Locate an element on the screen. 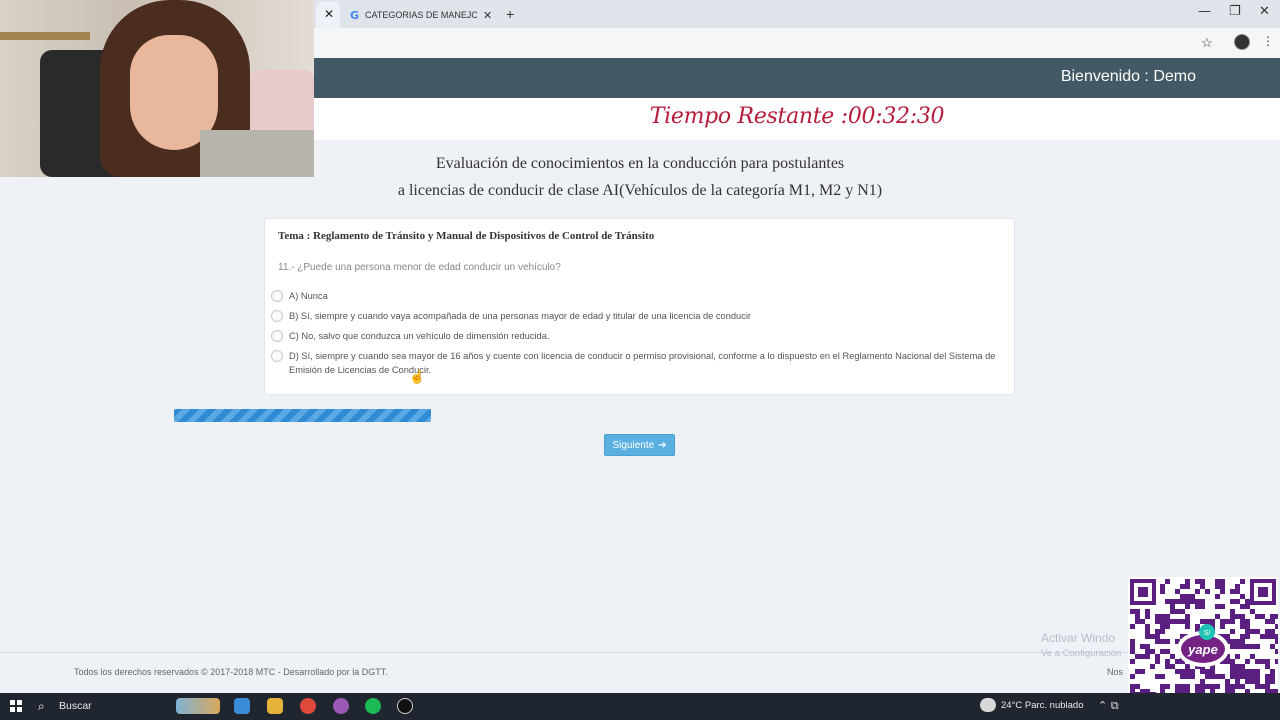 This screenshot has width=1280, height=720. system-tray: ⌃ ⧉ is located at coordinates (1108, 706).